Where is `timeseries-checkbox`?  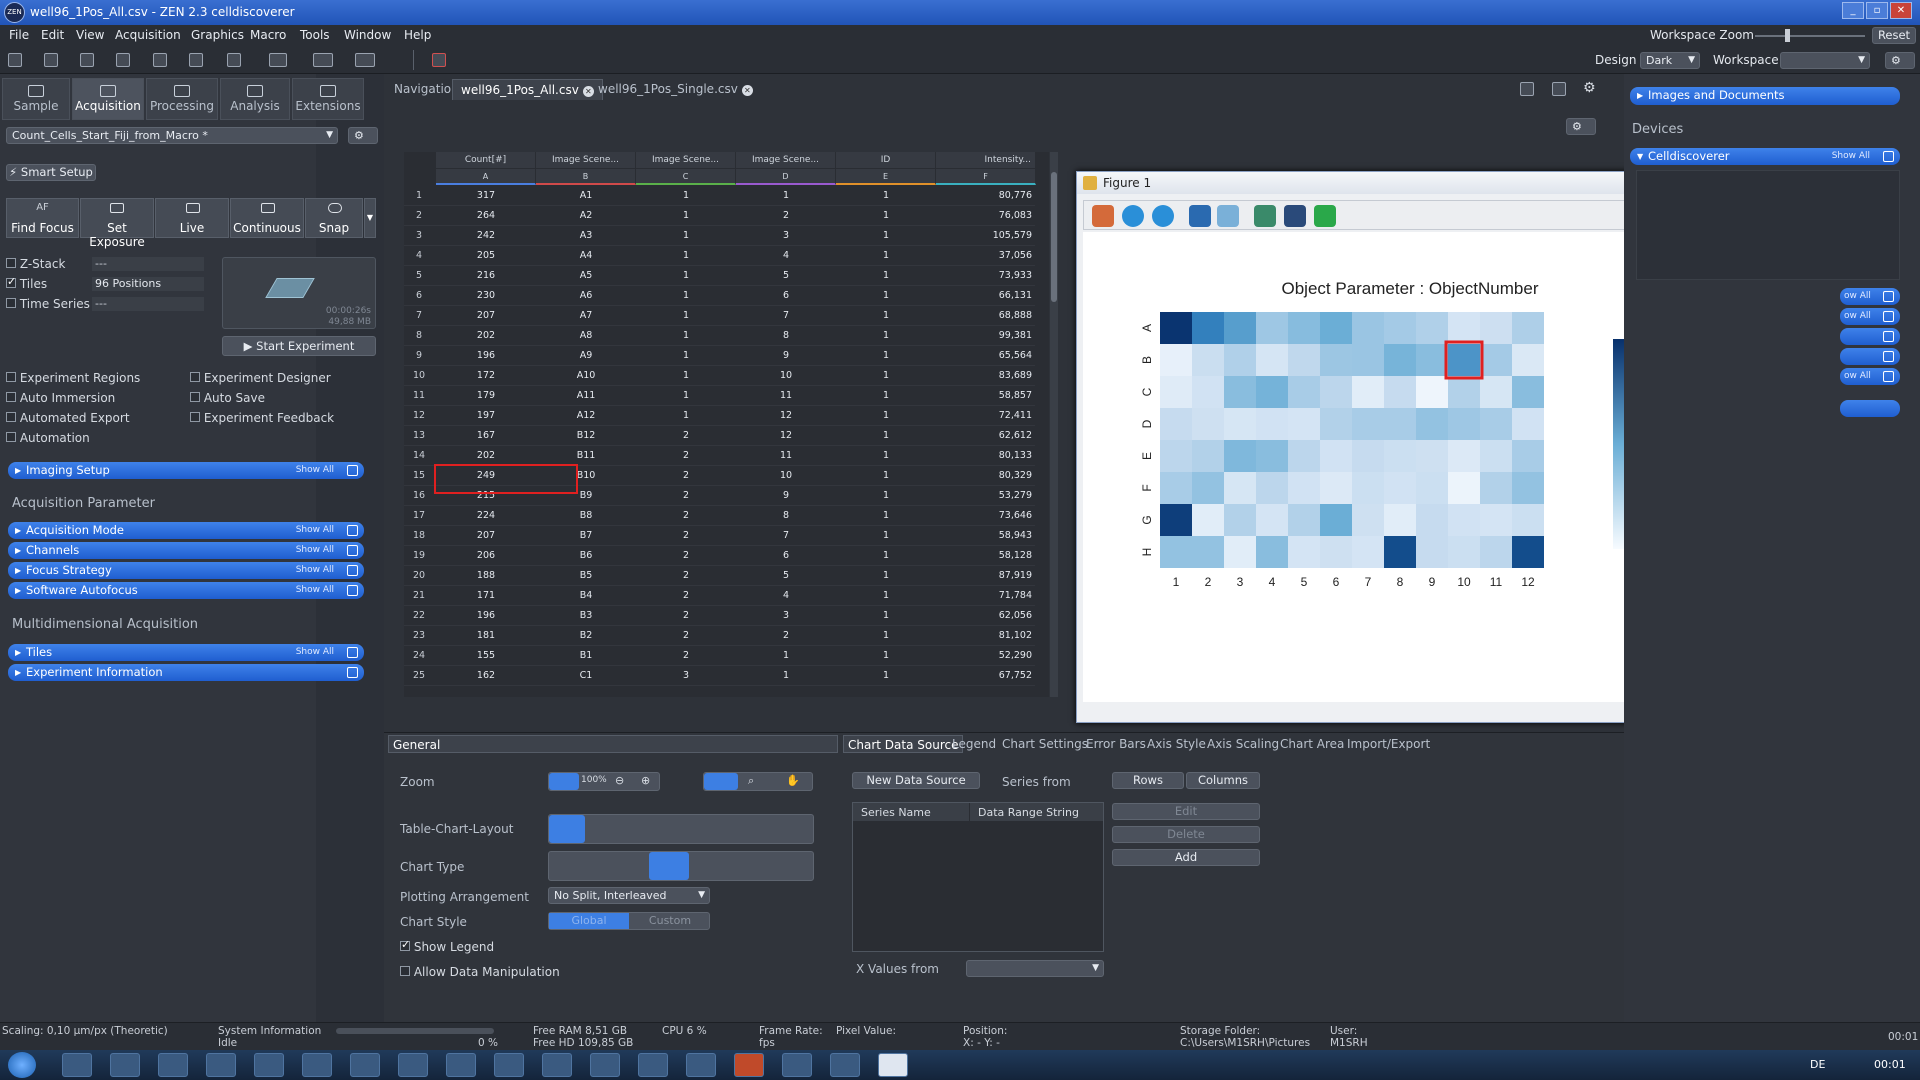 timeseries-checkbox is located at coordinates (11, 303).